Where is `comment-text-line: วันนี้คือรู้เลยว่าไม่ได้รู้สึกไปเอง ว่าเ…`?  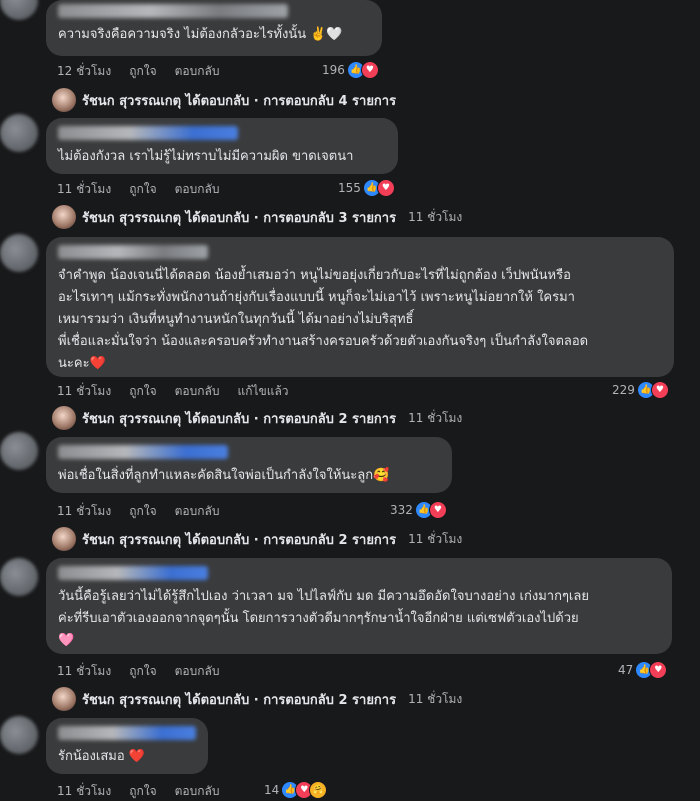 comment-text-line: วันนี้คือรู้เลยว่าไม่ได้รู้สึกไปเอง ว่าเ… is located at coordinates (323, 596).